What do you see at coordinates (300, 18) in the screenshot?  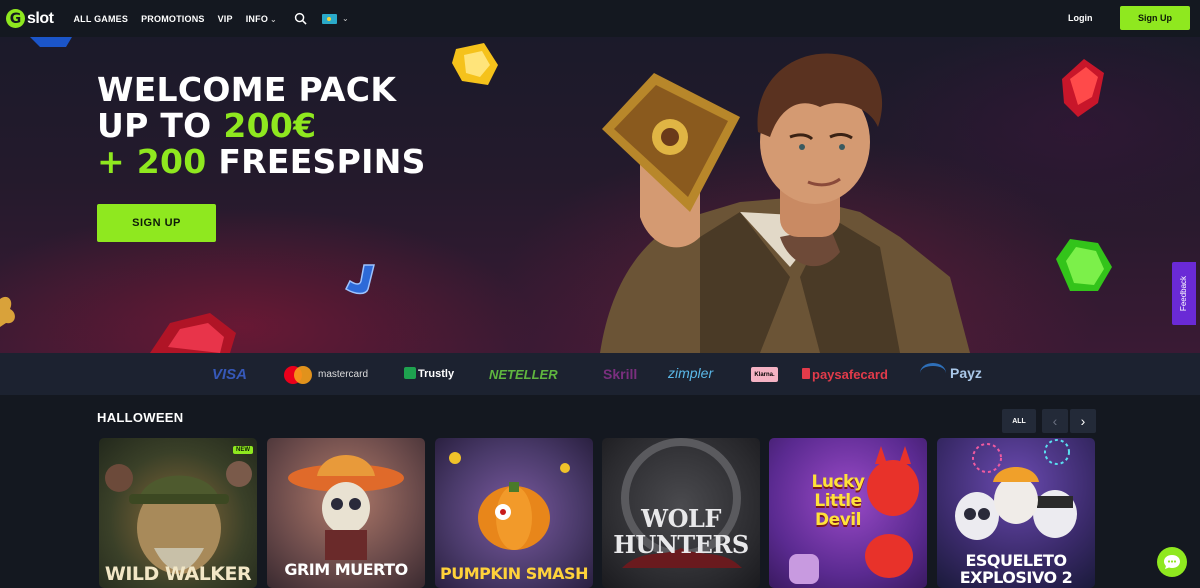 I see `search-icon` at bounding box center [300, 18].